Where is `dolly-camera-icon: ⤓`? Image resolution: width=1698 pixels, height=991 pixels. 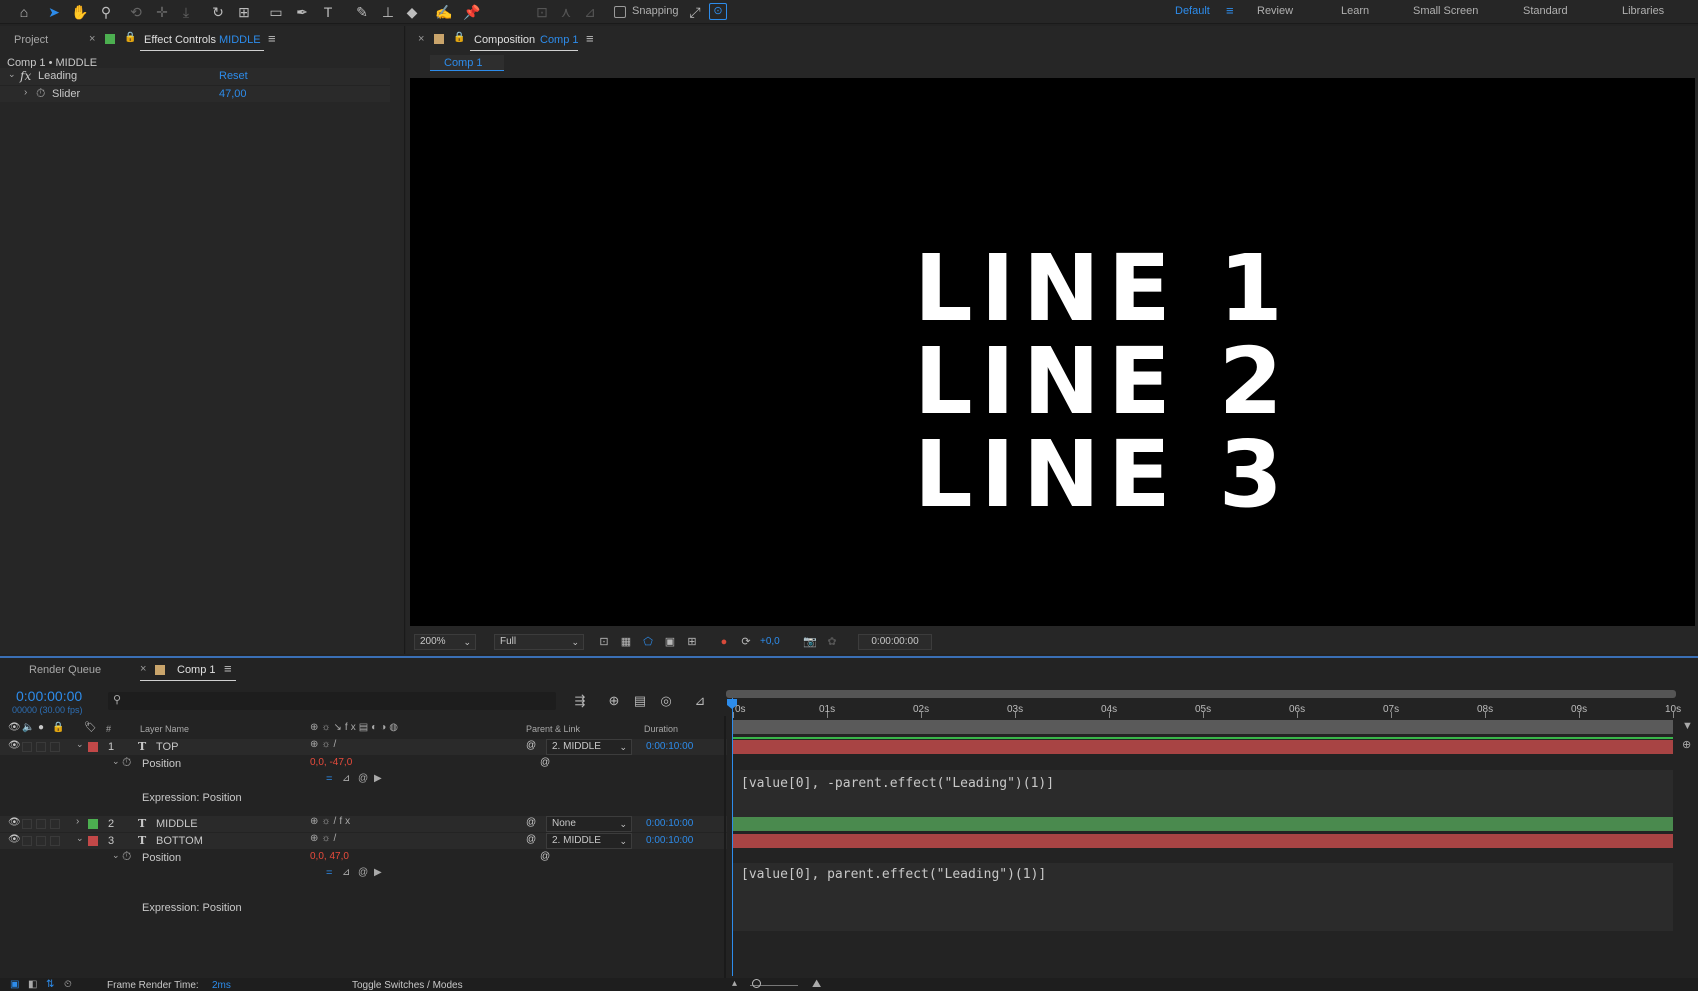 dolly-camera-icon: ⤓ is located at coordinates (186, 12).